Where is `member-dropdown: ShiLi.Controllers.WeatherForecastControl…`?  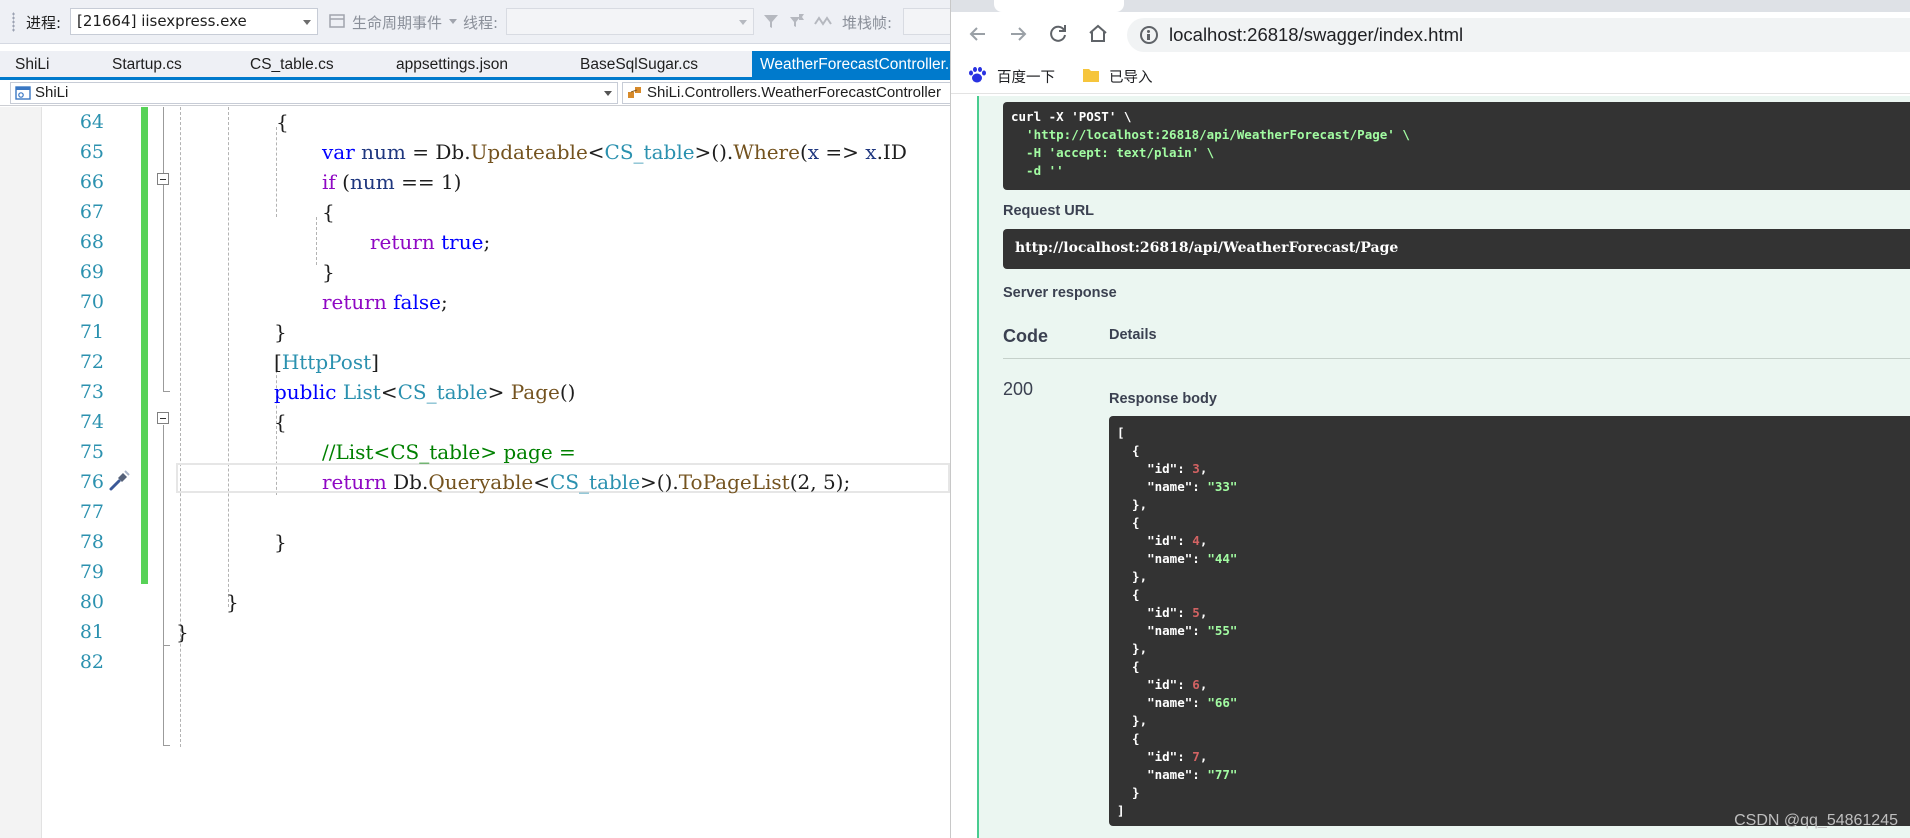
member-dropdown: ShiLi.Controllers.WeatherForecastControl… is located at coordinates (786, 93).